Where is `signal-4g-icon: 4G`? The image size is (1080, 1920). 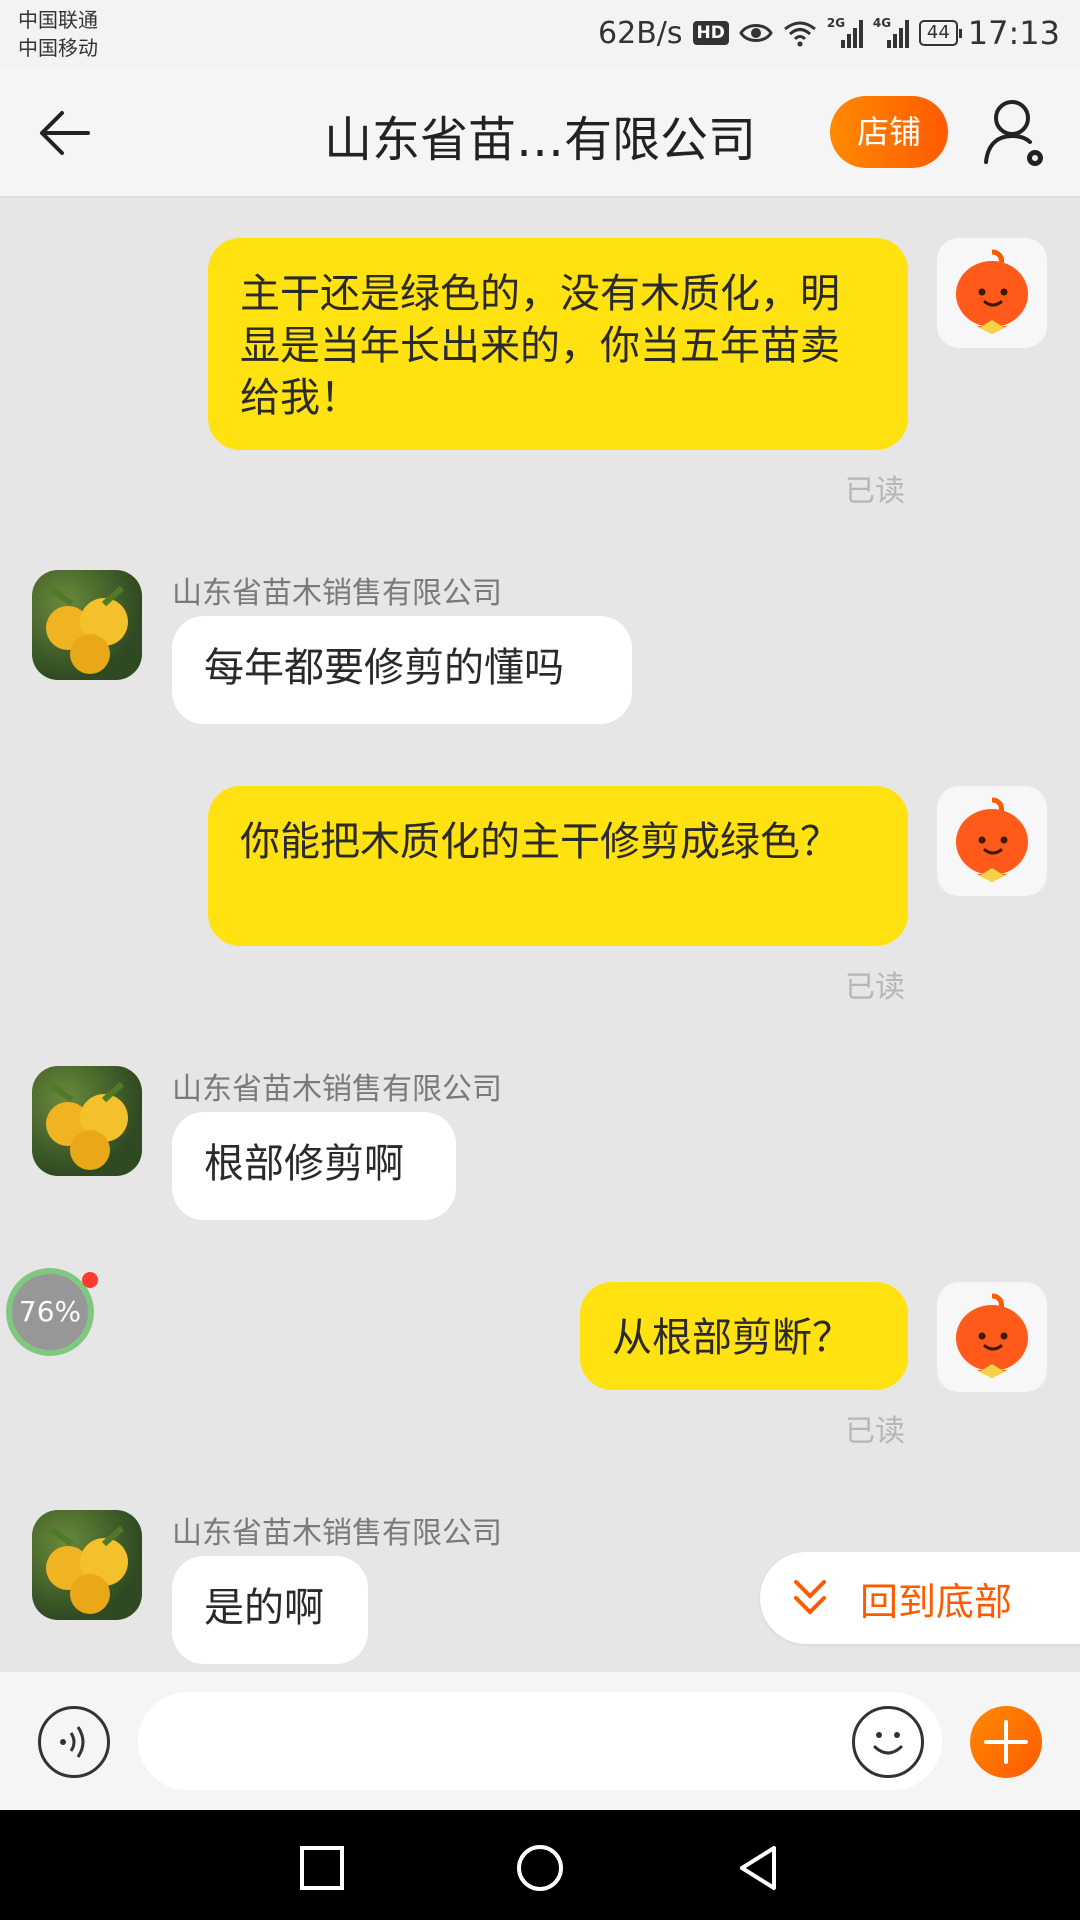
signal-4g-icon: 4G is located at coordinates (891, 32).